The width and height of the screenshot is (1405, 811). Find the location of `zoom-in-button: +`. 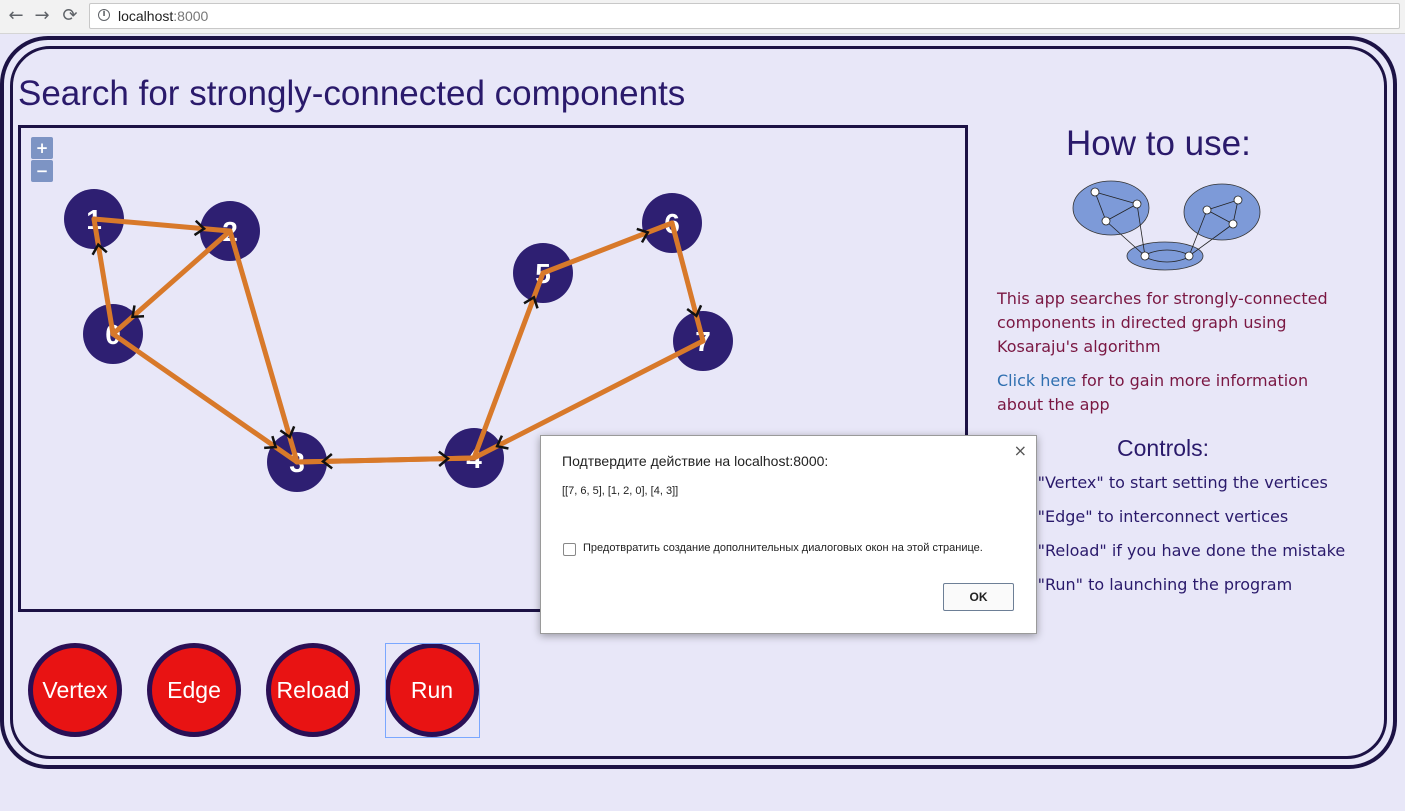

zoom-in-button: + is located at coordinates (42, 148).